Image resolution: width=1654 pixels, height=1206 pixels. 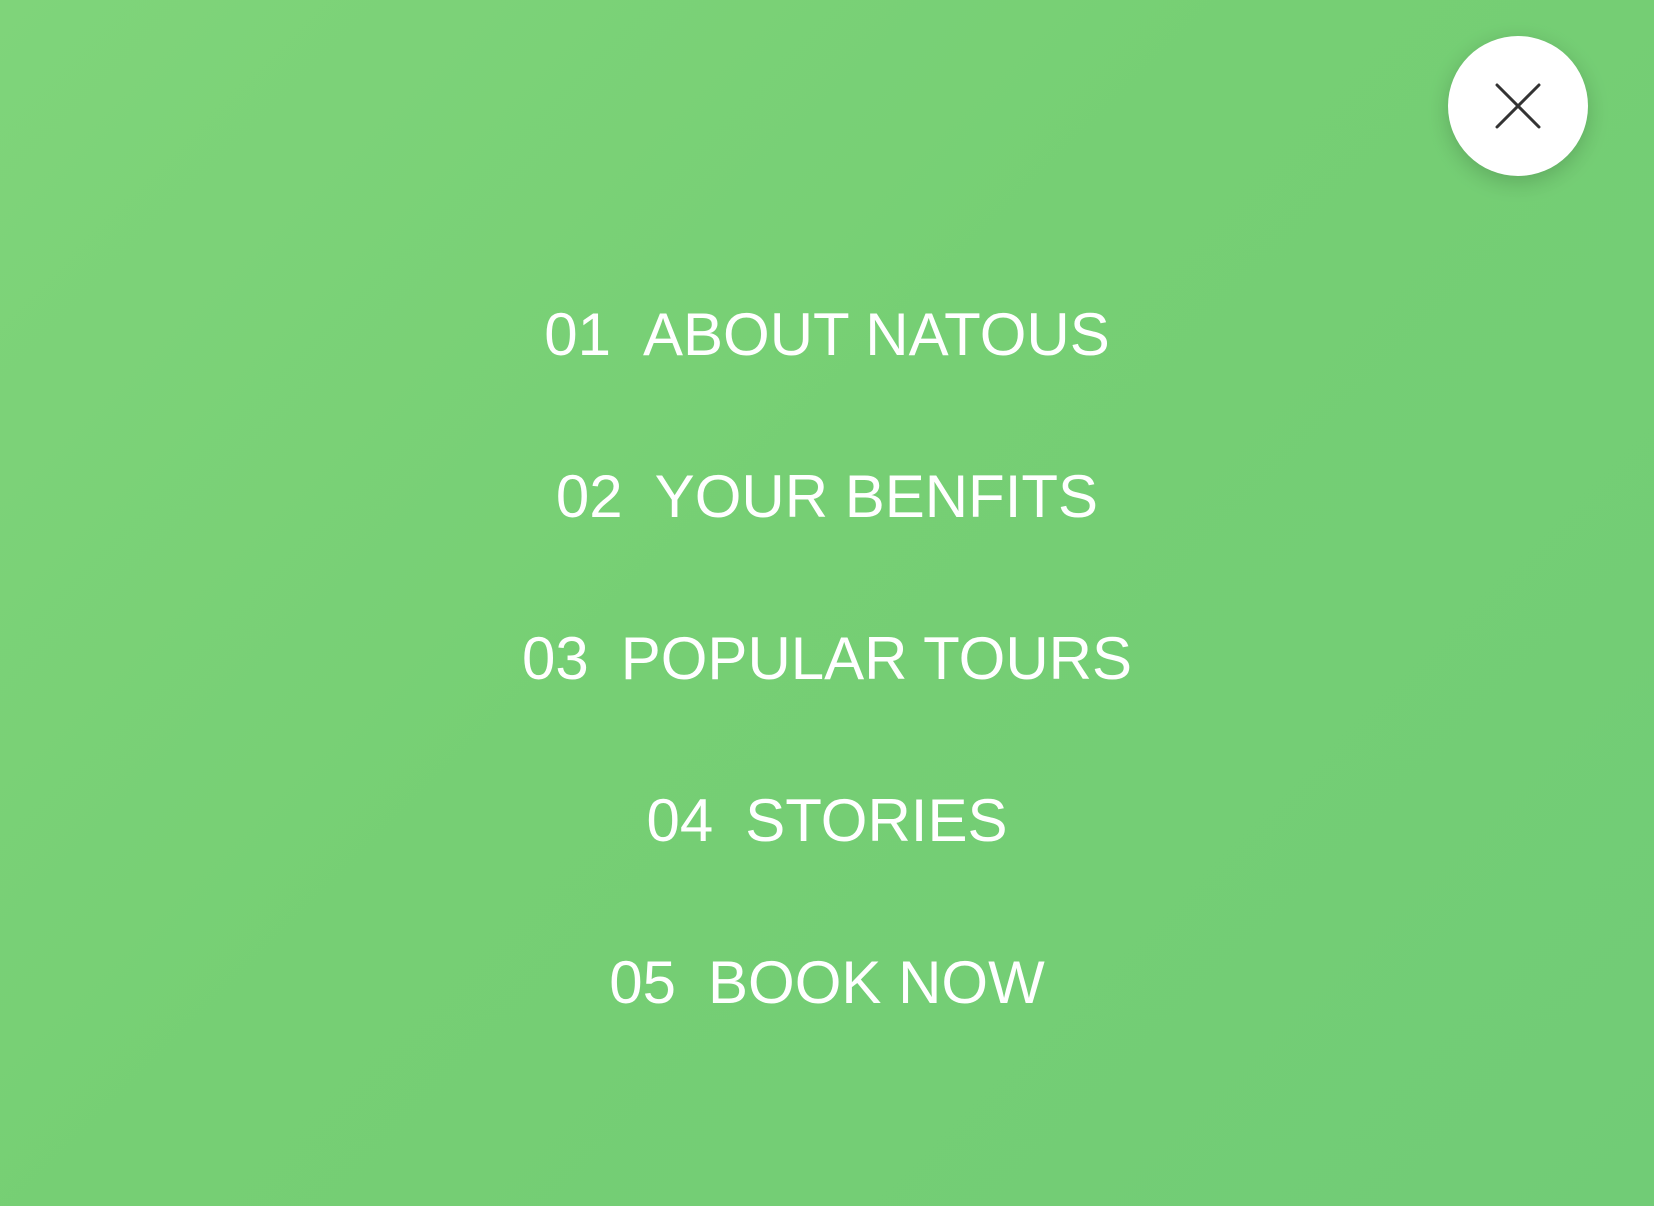 I want to click on nav-item-label: POPULAR TOURS, so click(x=876, y=658).